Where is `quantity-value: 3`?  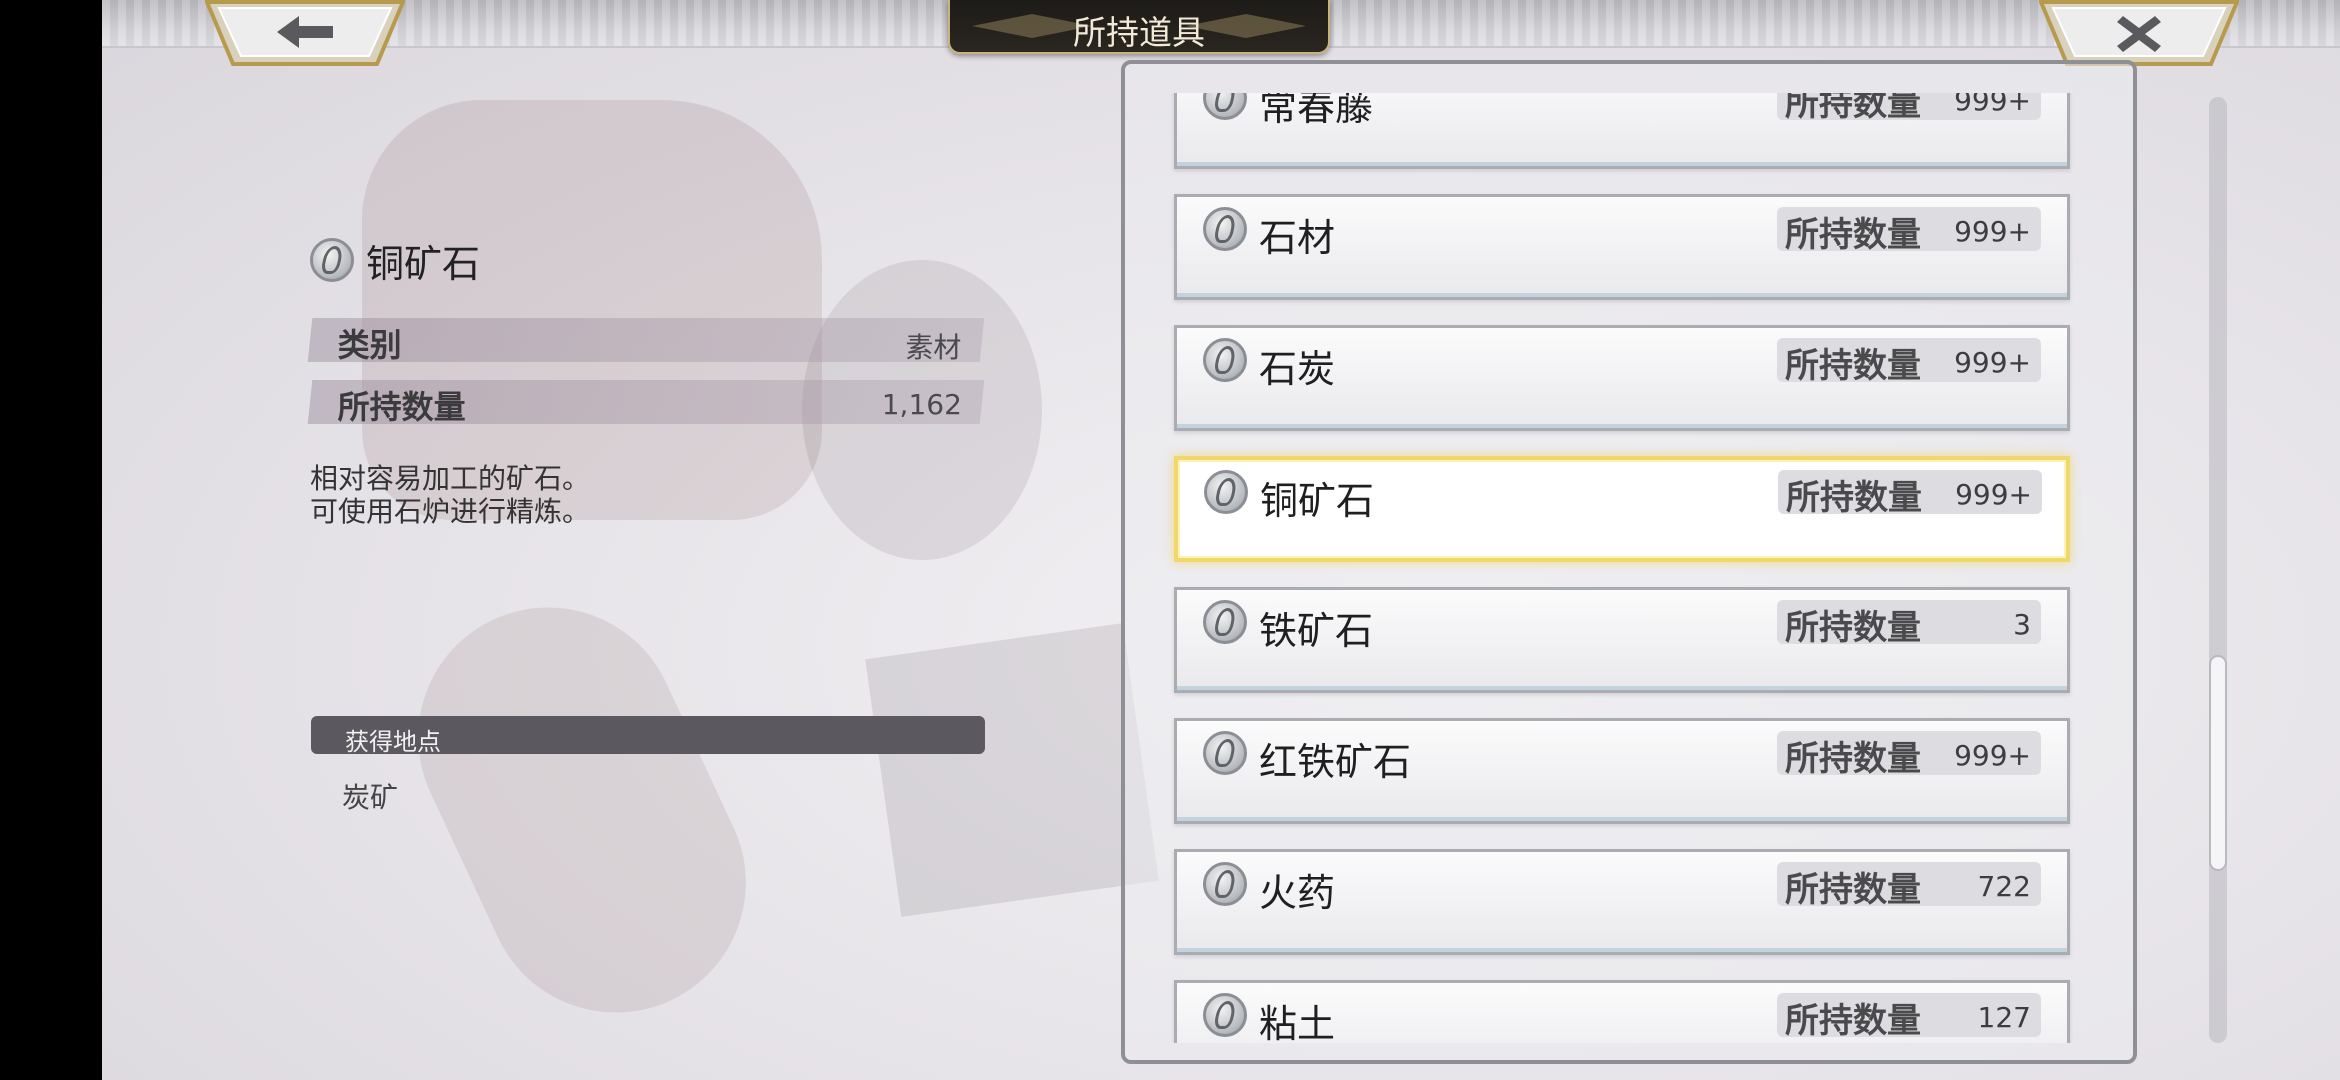 quantity-value: 3 is located at coordinates (2022, 624).